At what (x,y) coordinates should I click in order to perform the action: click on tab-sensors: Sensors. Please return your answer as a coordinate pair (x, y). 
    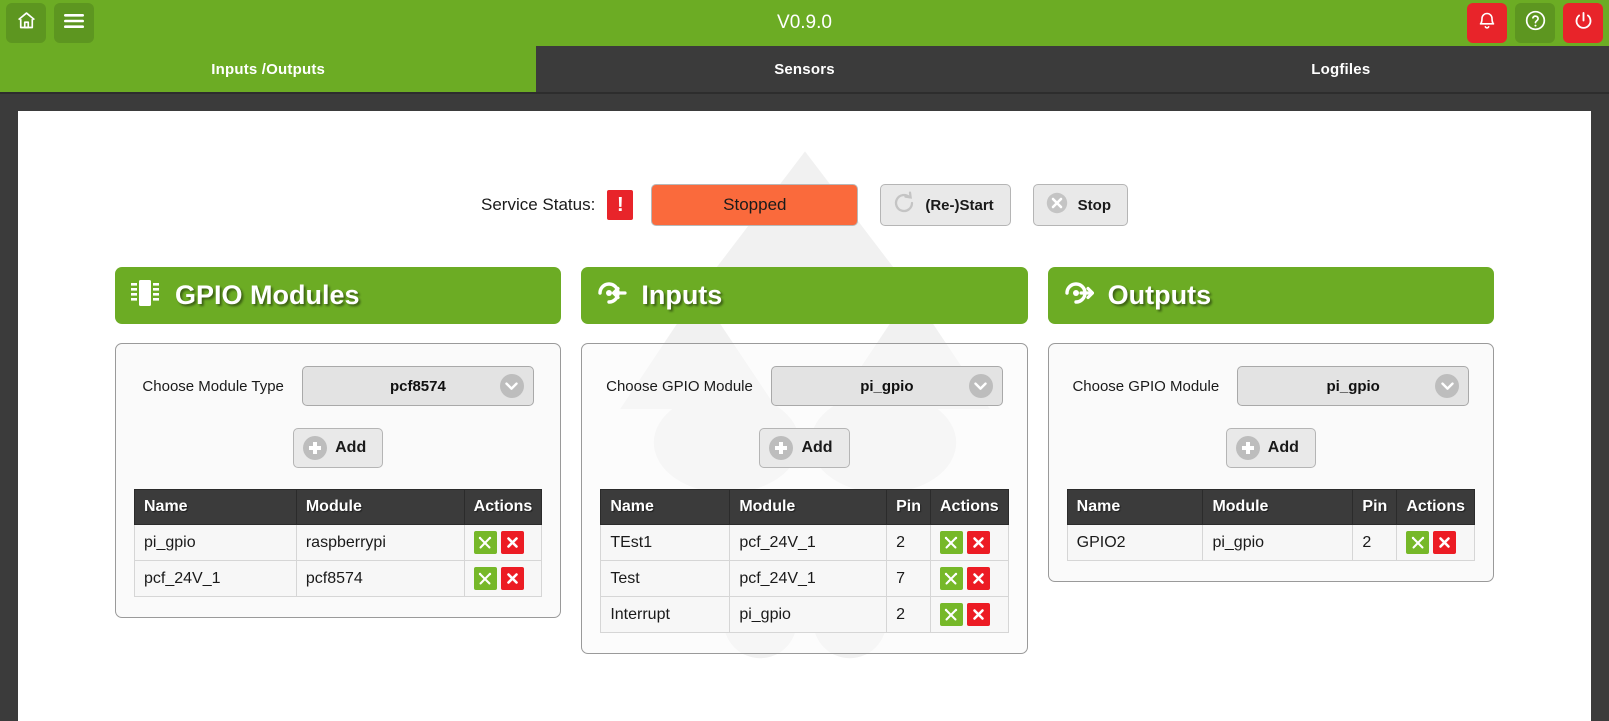
    Looking at the image, I should click on (804, 69).